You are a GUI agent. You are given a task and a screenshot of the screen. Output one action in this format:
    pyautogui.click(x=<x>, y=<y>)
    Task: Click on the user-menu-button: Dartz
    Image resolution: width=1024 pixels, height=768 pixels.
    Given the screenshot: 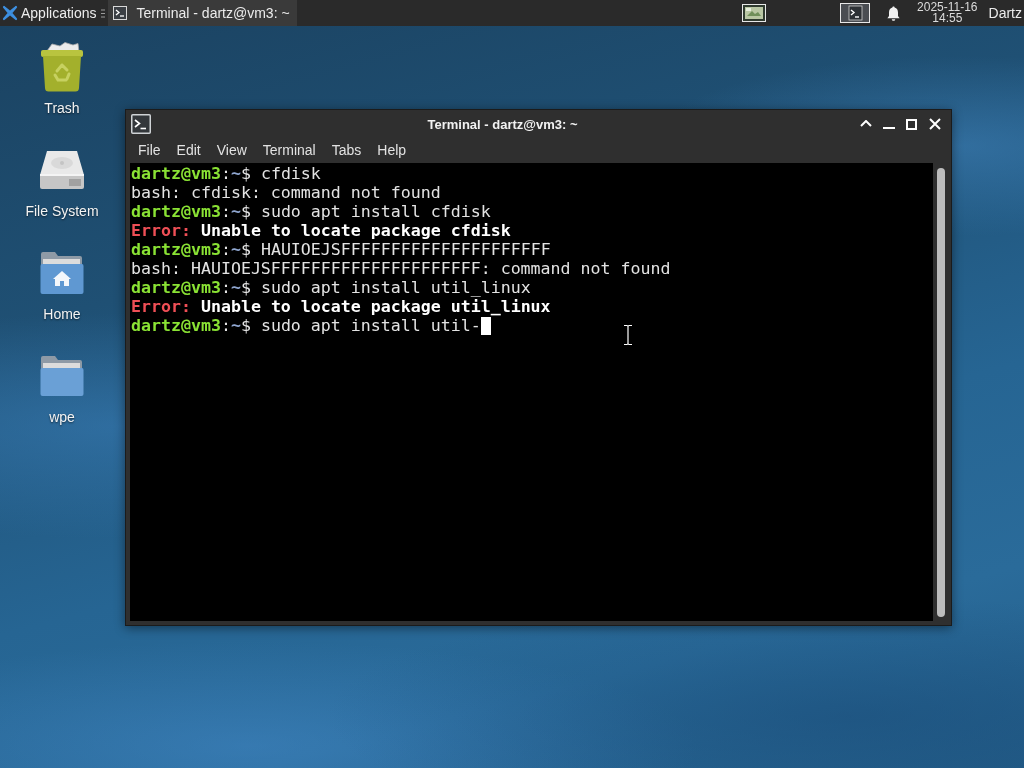 What is the action you would take?
    pyautogui.click(x=1006, y=13)
    